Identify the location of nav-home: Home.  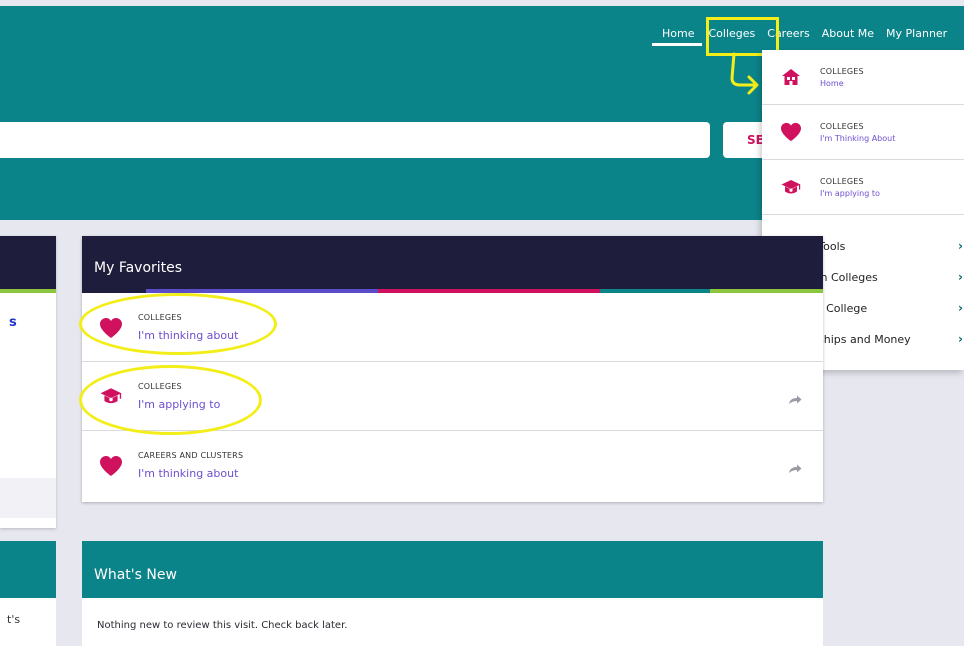
(677, 34).